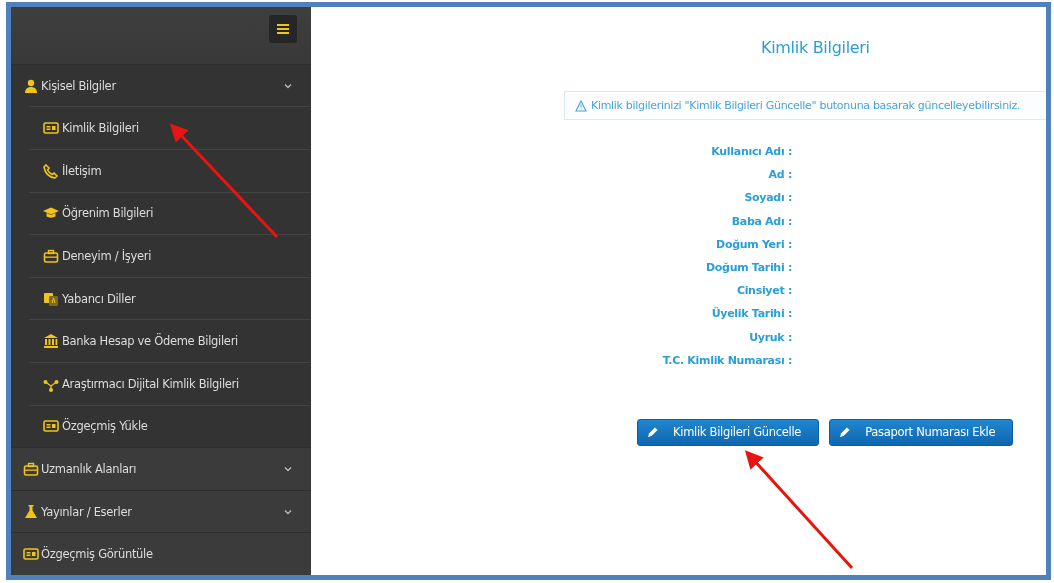 The height and width of the screenshot is (583, 1054). Describe the element at coordinates (51, 298) in the screenshot. I see `language-icon` at that location.